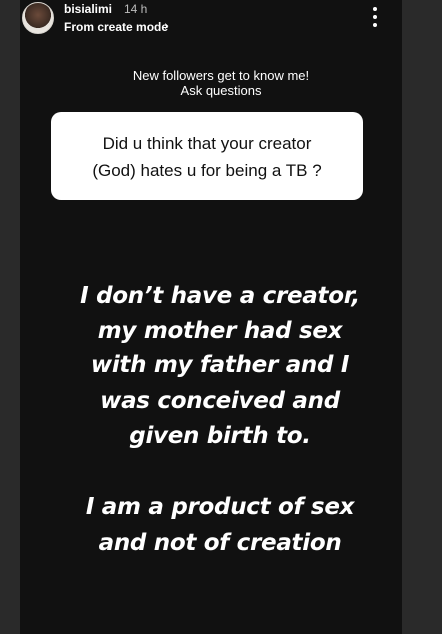  What do you see at coordinates (220, 331) in the screenshot?
I see `answer-text-line: my mother had sex` at bounding box center [220, 331].